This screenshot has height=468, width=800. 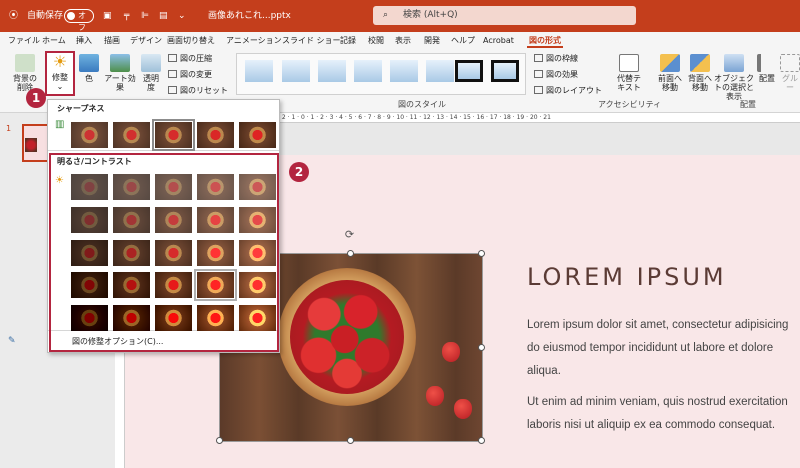 What do you see at coordinates (182, 16) in the screenshot?
I see `customize-icon: ⌄` at bounding box center [182, 16].